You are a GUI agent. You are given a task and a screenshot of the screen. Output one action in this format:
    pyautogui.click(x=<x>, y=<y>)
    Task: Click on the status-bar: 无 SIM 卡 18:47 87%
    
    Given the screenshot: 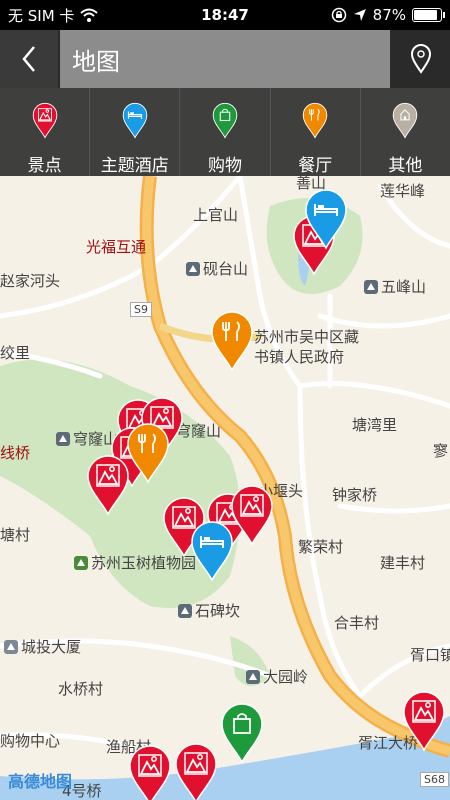 What is the action you would take?
    pyautogui.click(x=225, y=15)
    